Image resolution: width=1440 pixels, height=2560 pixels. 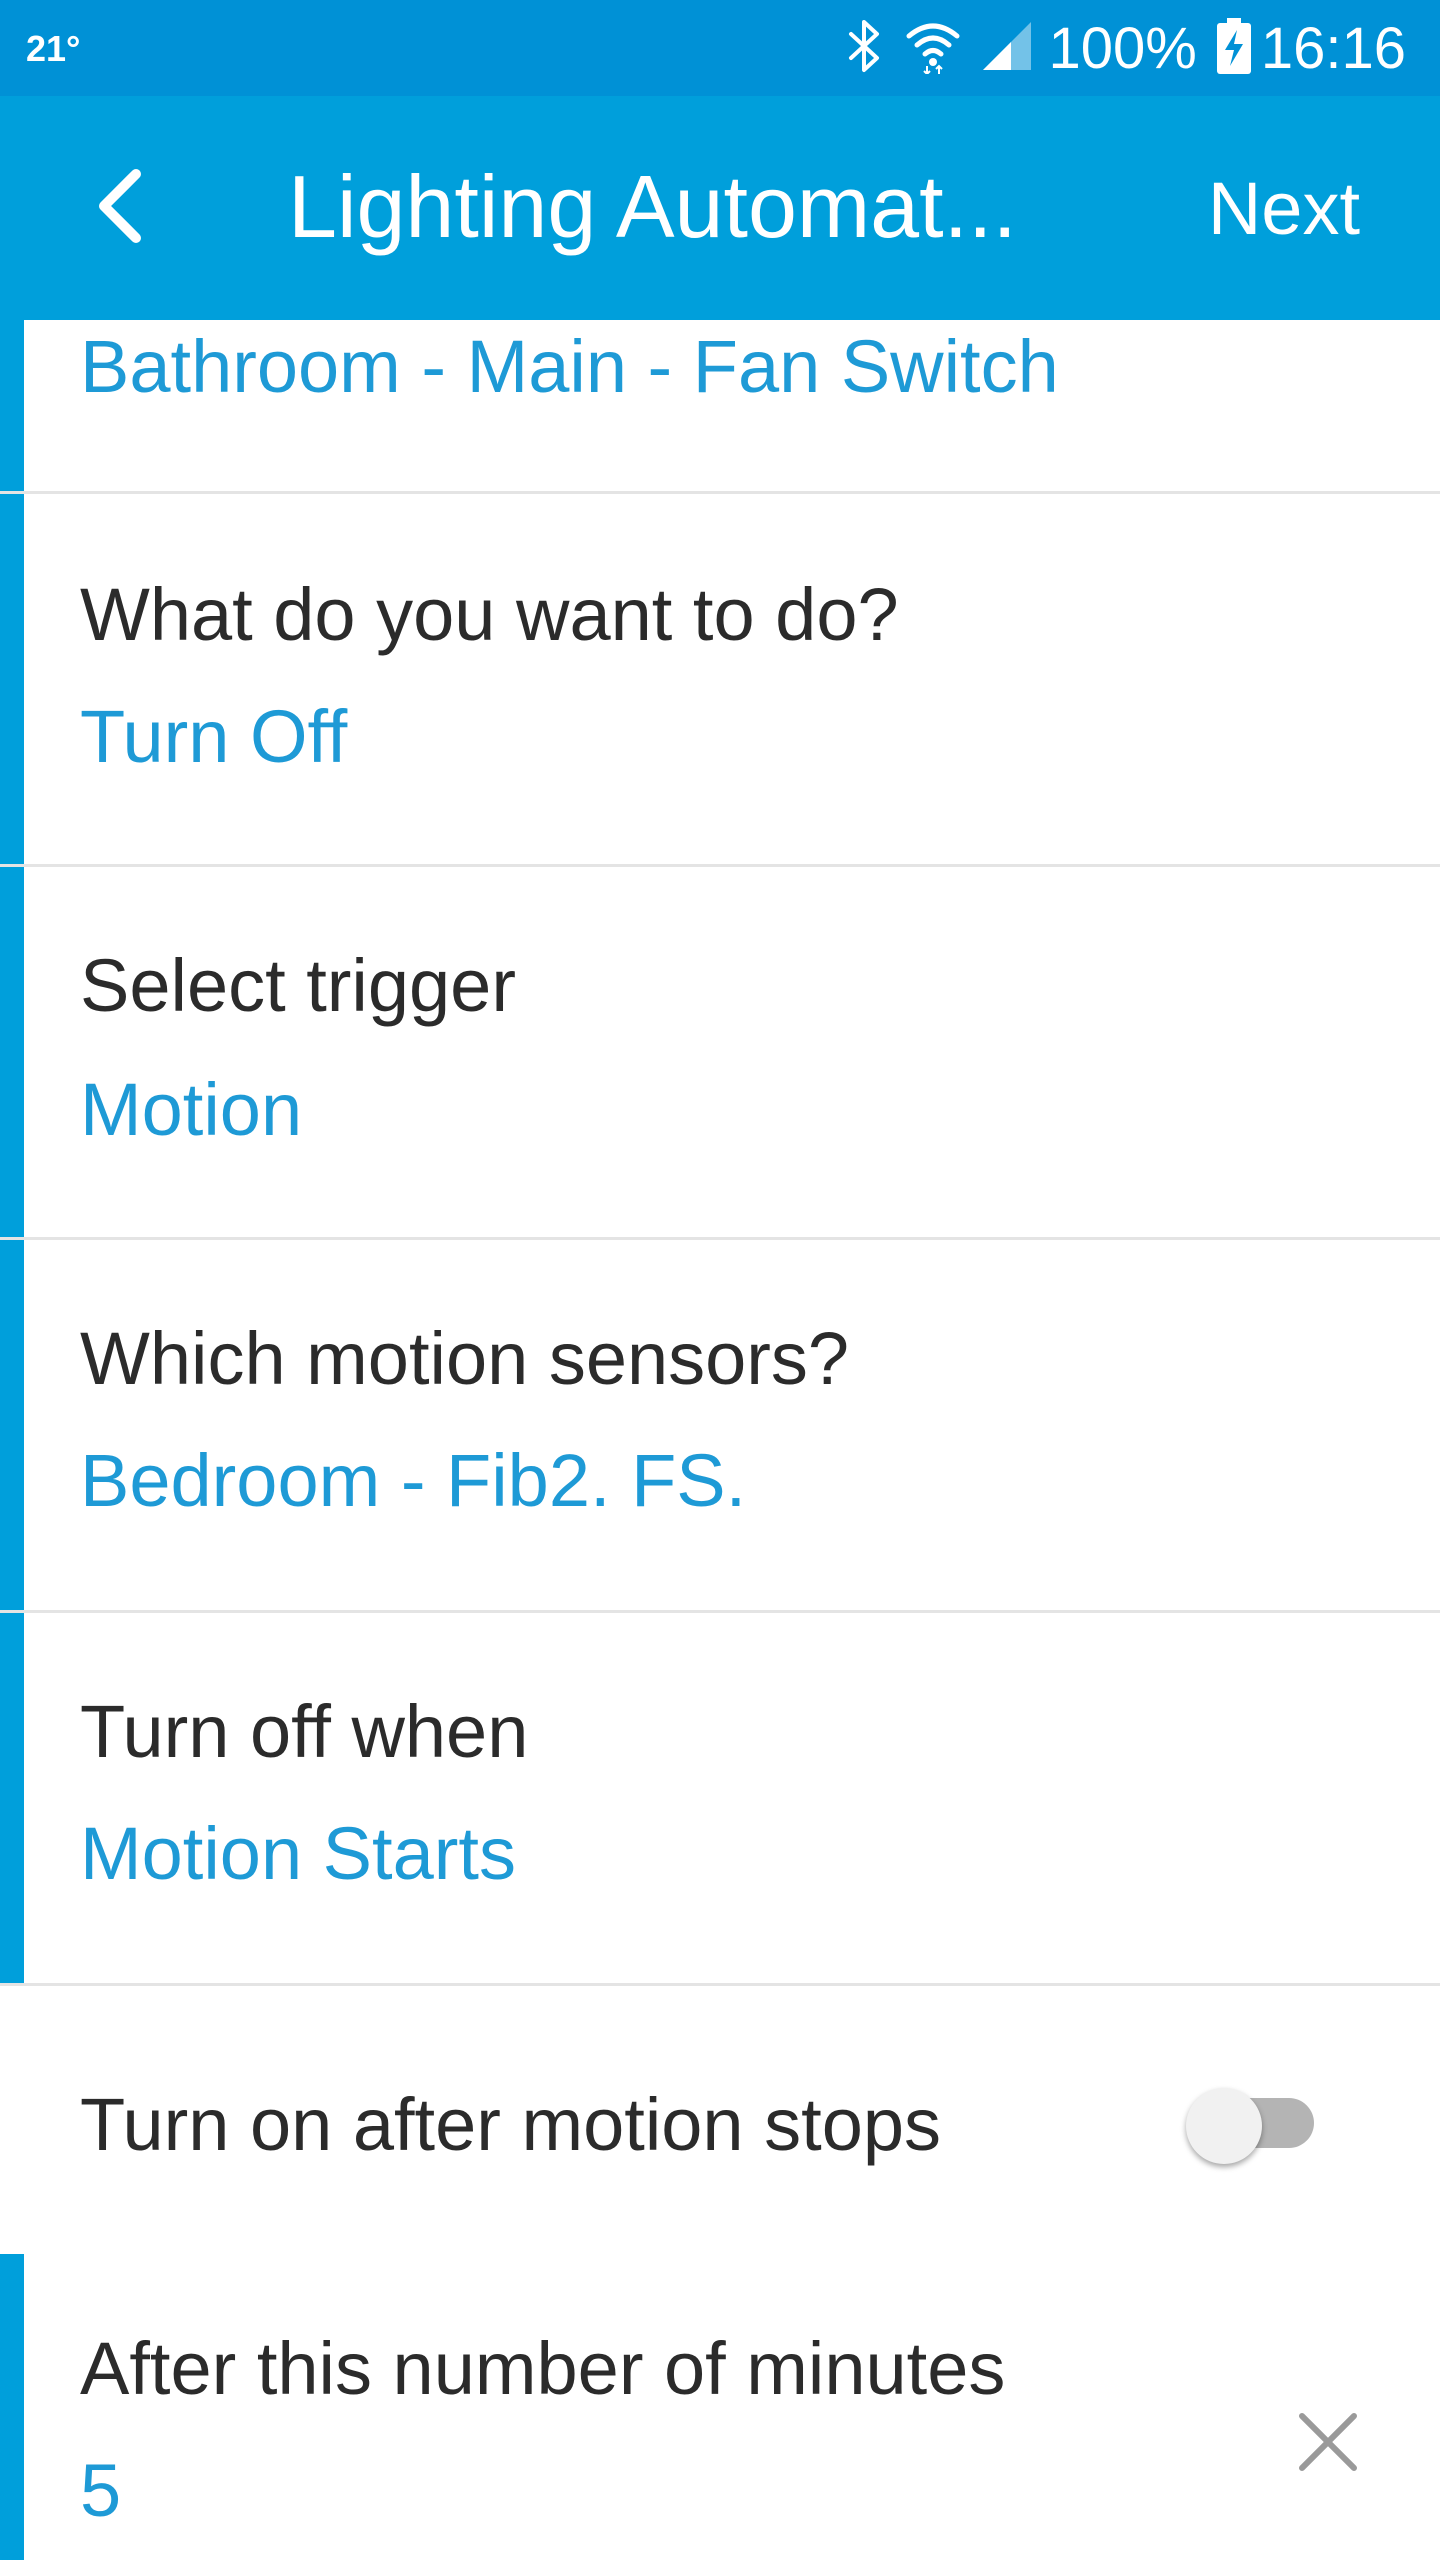 What do you see at coordinates (569, 366) in the screenshot?
I see `device-value: Bathroom - Main - Fan Switch` at bounding box center [569, 366].